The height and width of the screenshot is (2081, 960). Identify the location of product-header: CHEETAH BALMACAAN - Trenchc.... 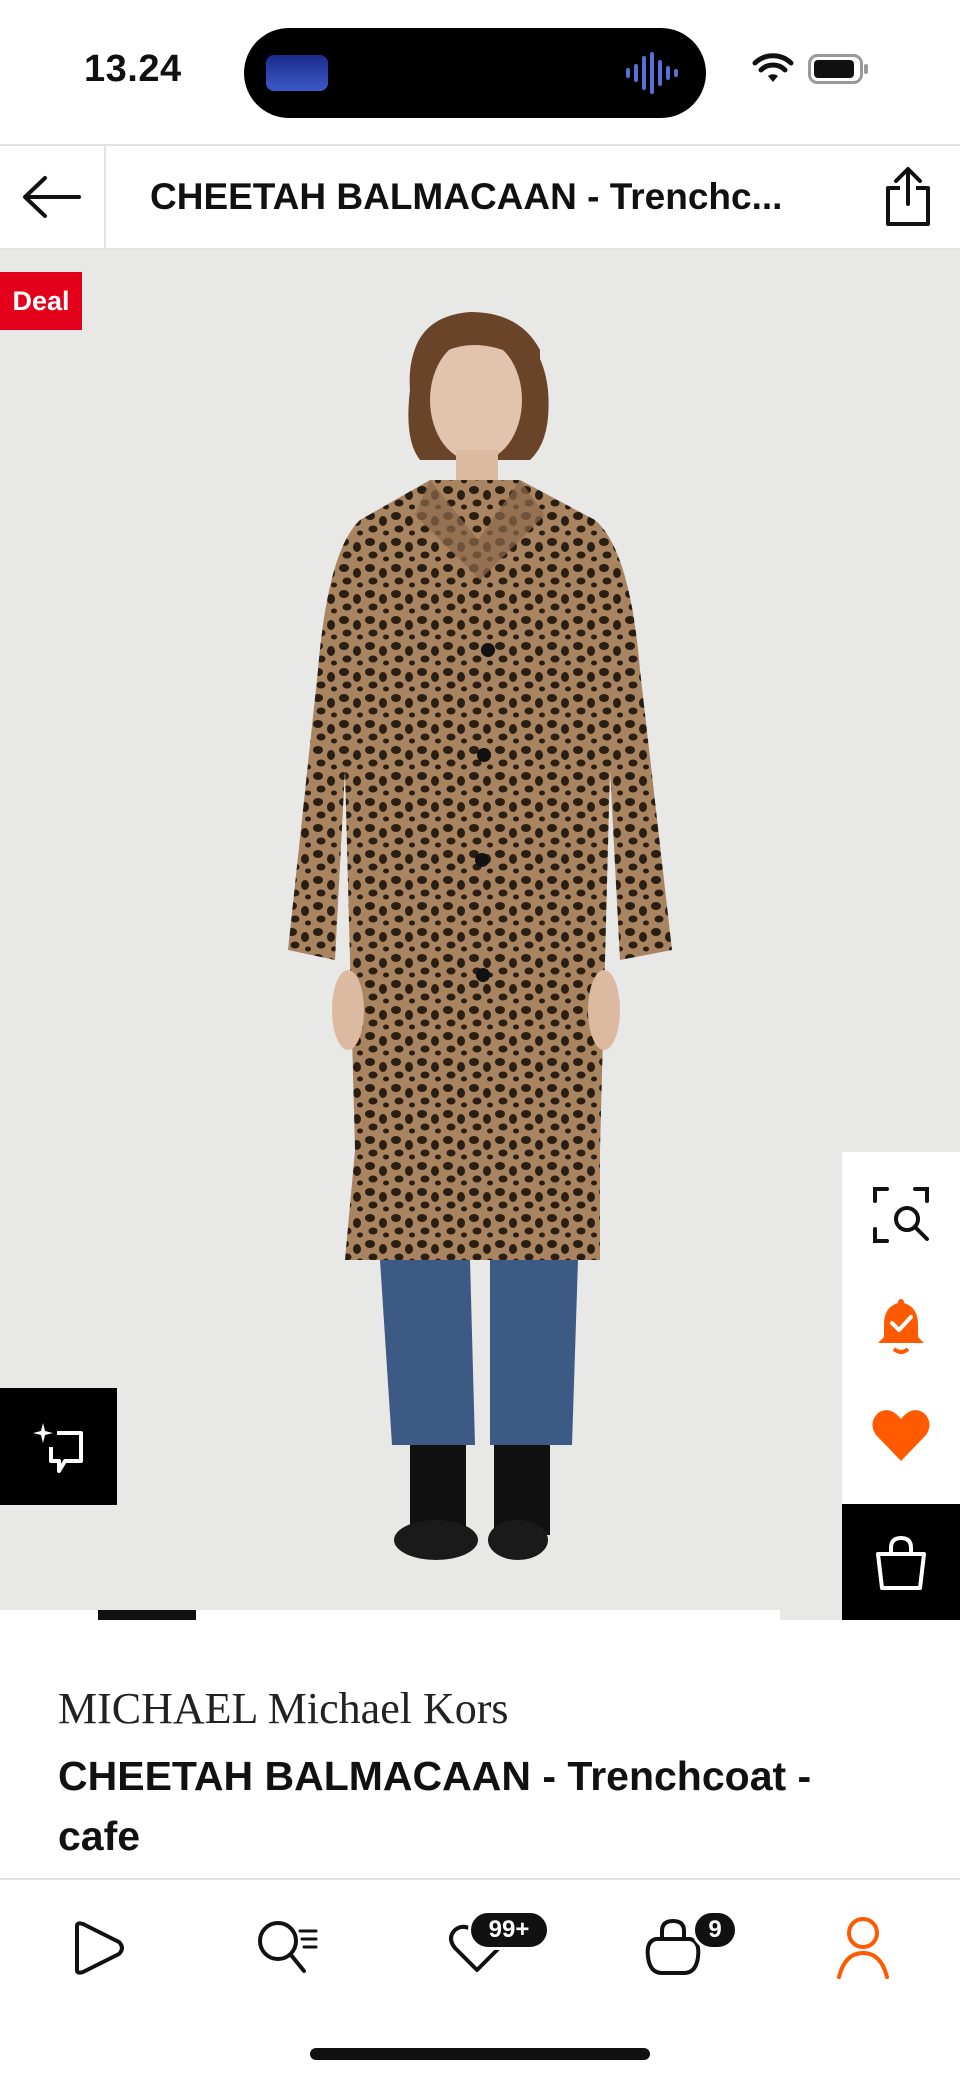
(480, 197).